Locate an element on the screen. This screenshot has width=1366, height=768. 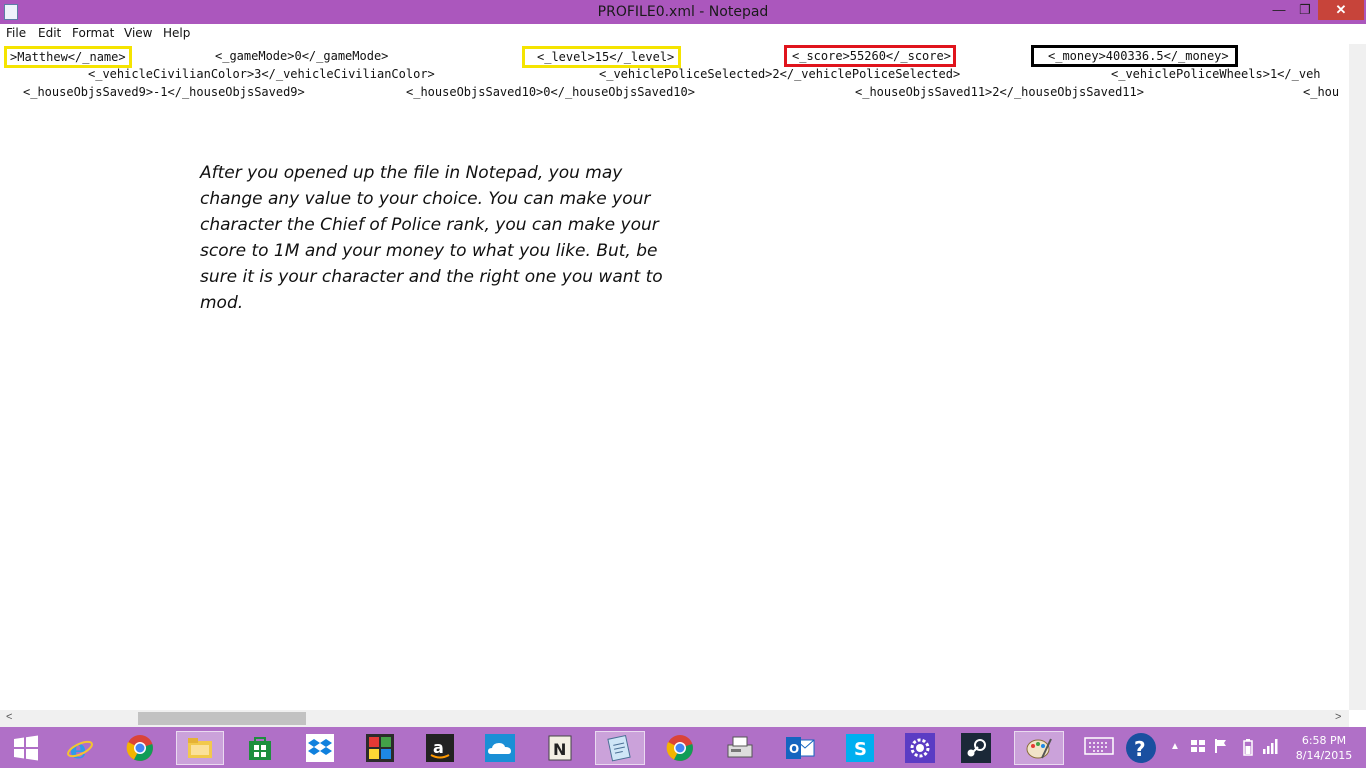
settings-icon is located at coordinates (920, 748).